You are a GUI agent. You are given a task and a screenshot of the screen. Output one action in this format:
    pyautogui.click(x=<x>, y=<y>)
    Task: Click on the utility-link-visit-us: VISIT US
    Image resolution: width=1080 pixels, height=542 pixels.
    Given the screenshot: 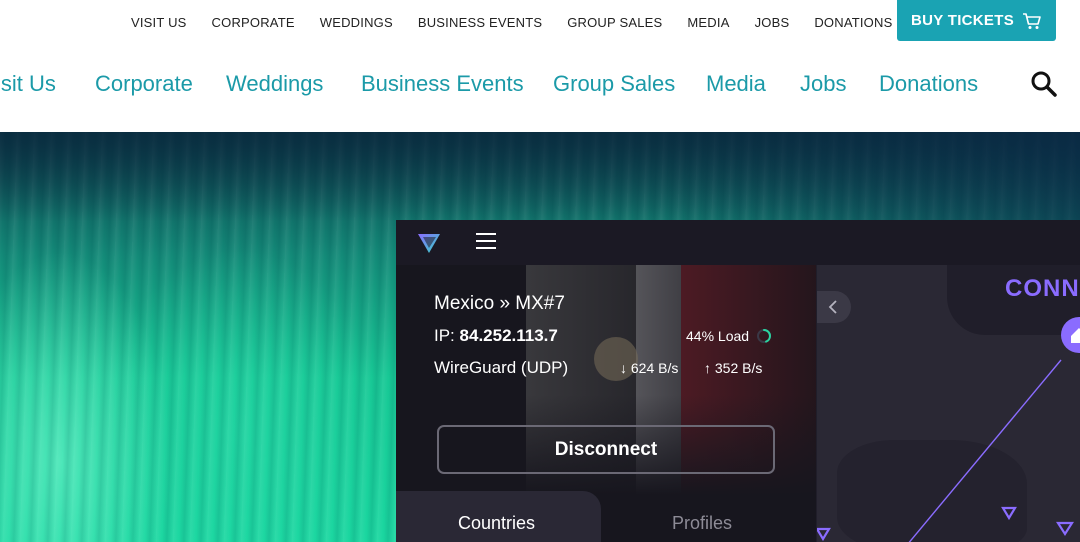 What is the action you would take?
    pyautogui.click(x=159, y=22)
    